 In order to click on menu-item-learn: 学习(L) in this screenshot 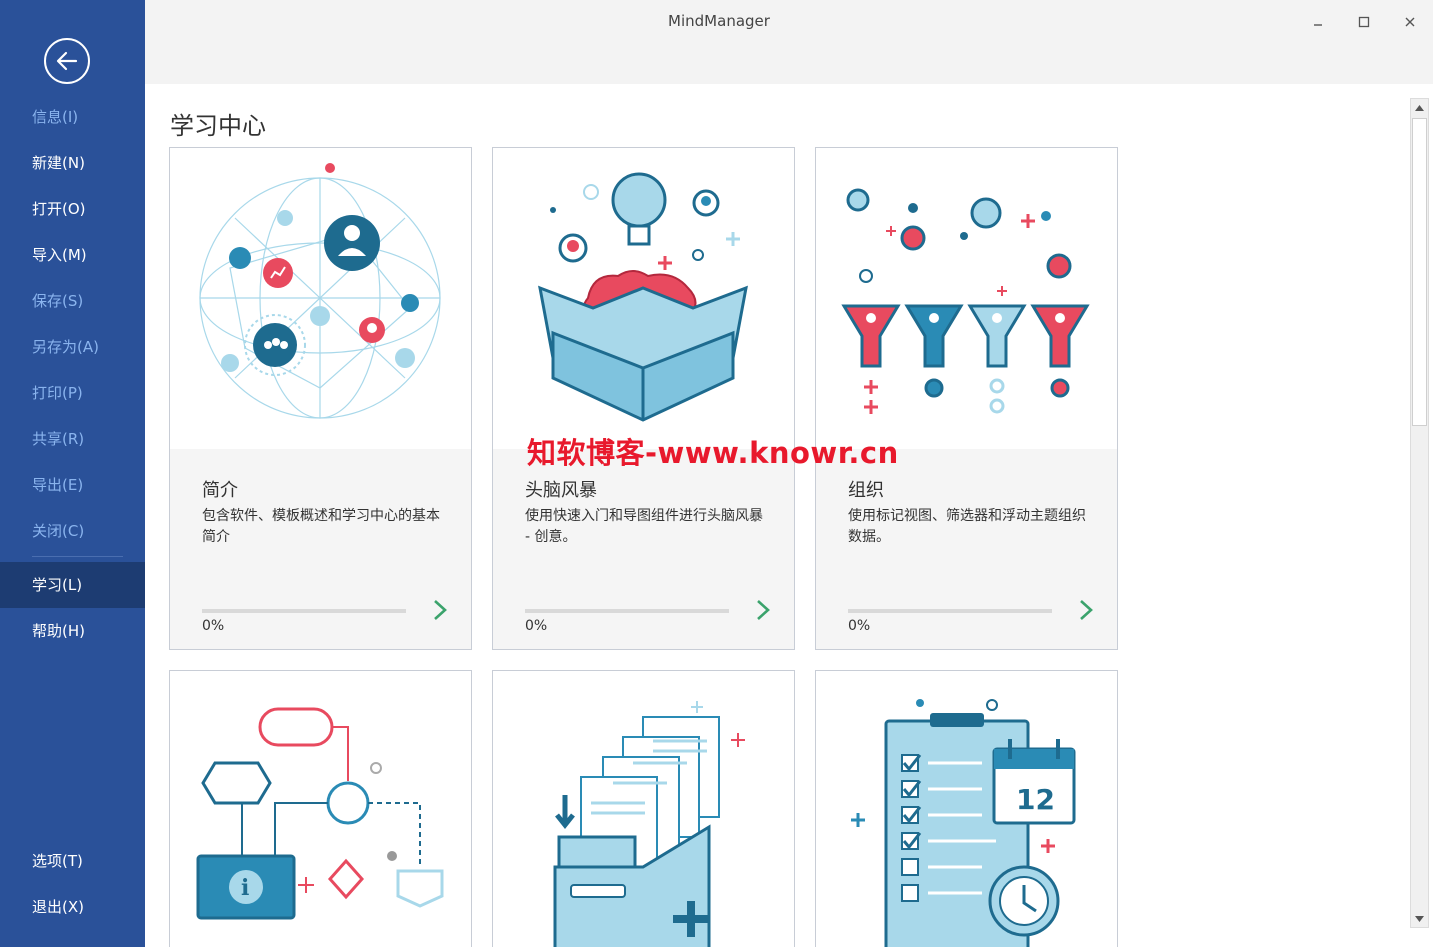, I will do `click(72, 585)`.